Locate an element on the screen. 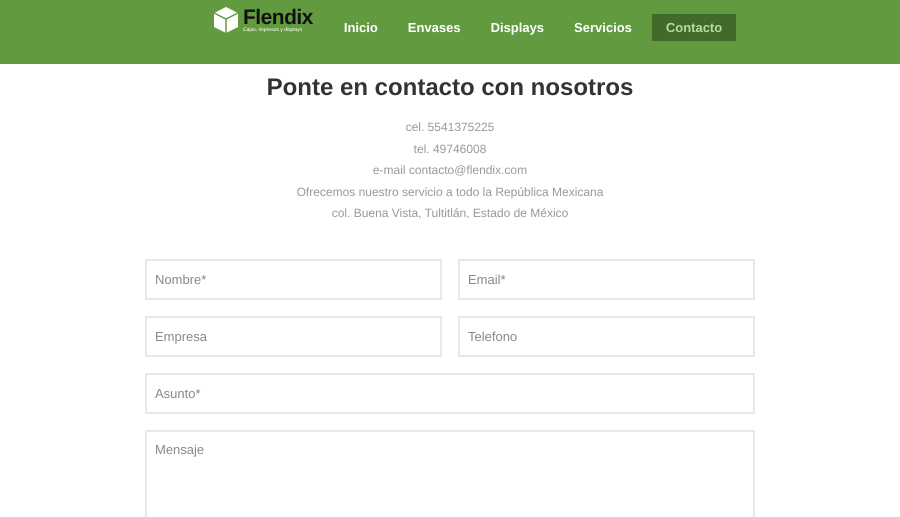 The height and width of the screenshot is (517, 900). contact-info-line: e-mail contacto@flendix.com is located at coordinates (450, 170).